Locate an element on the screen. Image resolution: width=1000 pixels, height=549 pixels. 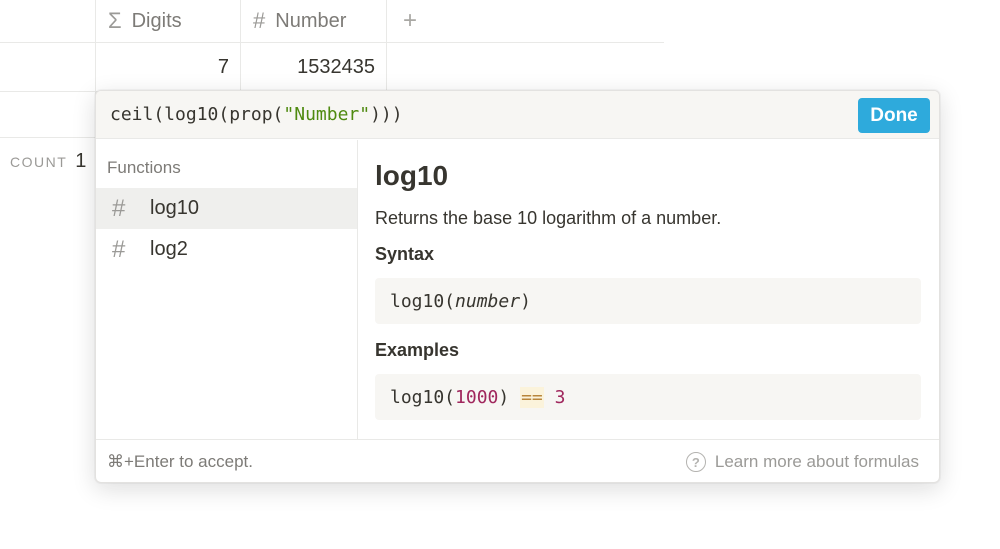
accept-shortcut: ⌘+Enter is located at coordinates (141, 461).